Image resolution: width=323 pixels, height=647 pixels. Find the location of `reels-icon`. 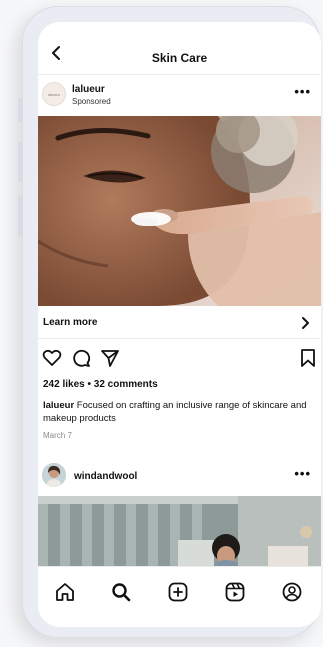

reels-icon is located at coordinates (235, 592).